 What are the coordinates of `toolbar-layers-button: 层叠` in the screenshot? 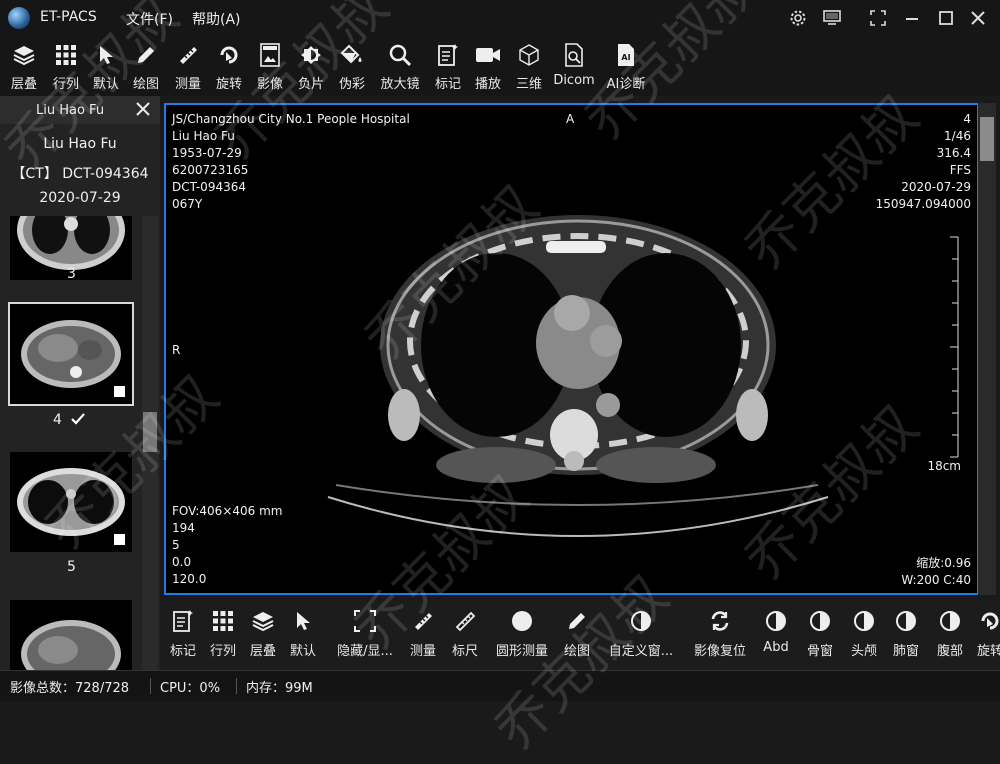 It's located at (24, 66).